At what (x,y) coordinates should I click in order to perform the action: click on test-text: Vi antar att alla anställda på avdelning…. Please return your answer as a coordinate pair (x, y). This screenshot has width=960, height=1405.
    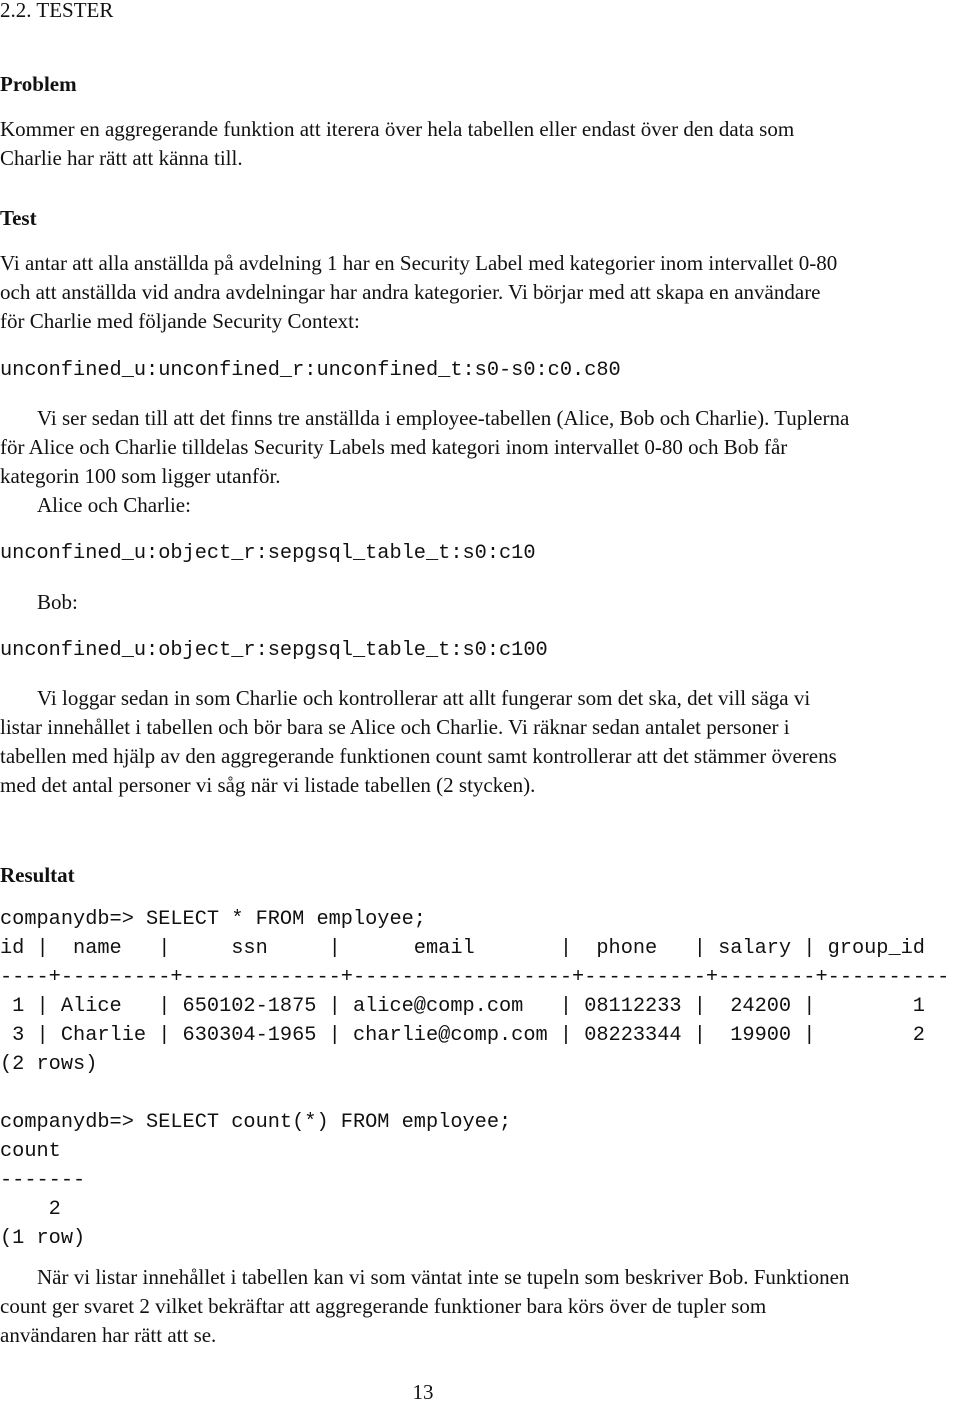
    Looking at the image, I should click on (419, 292).